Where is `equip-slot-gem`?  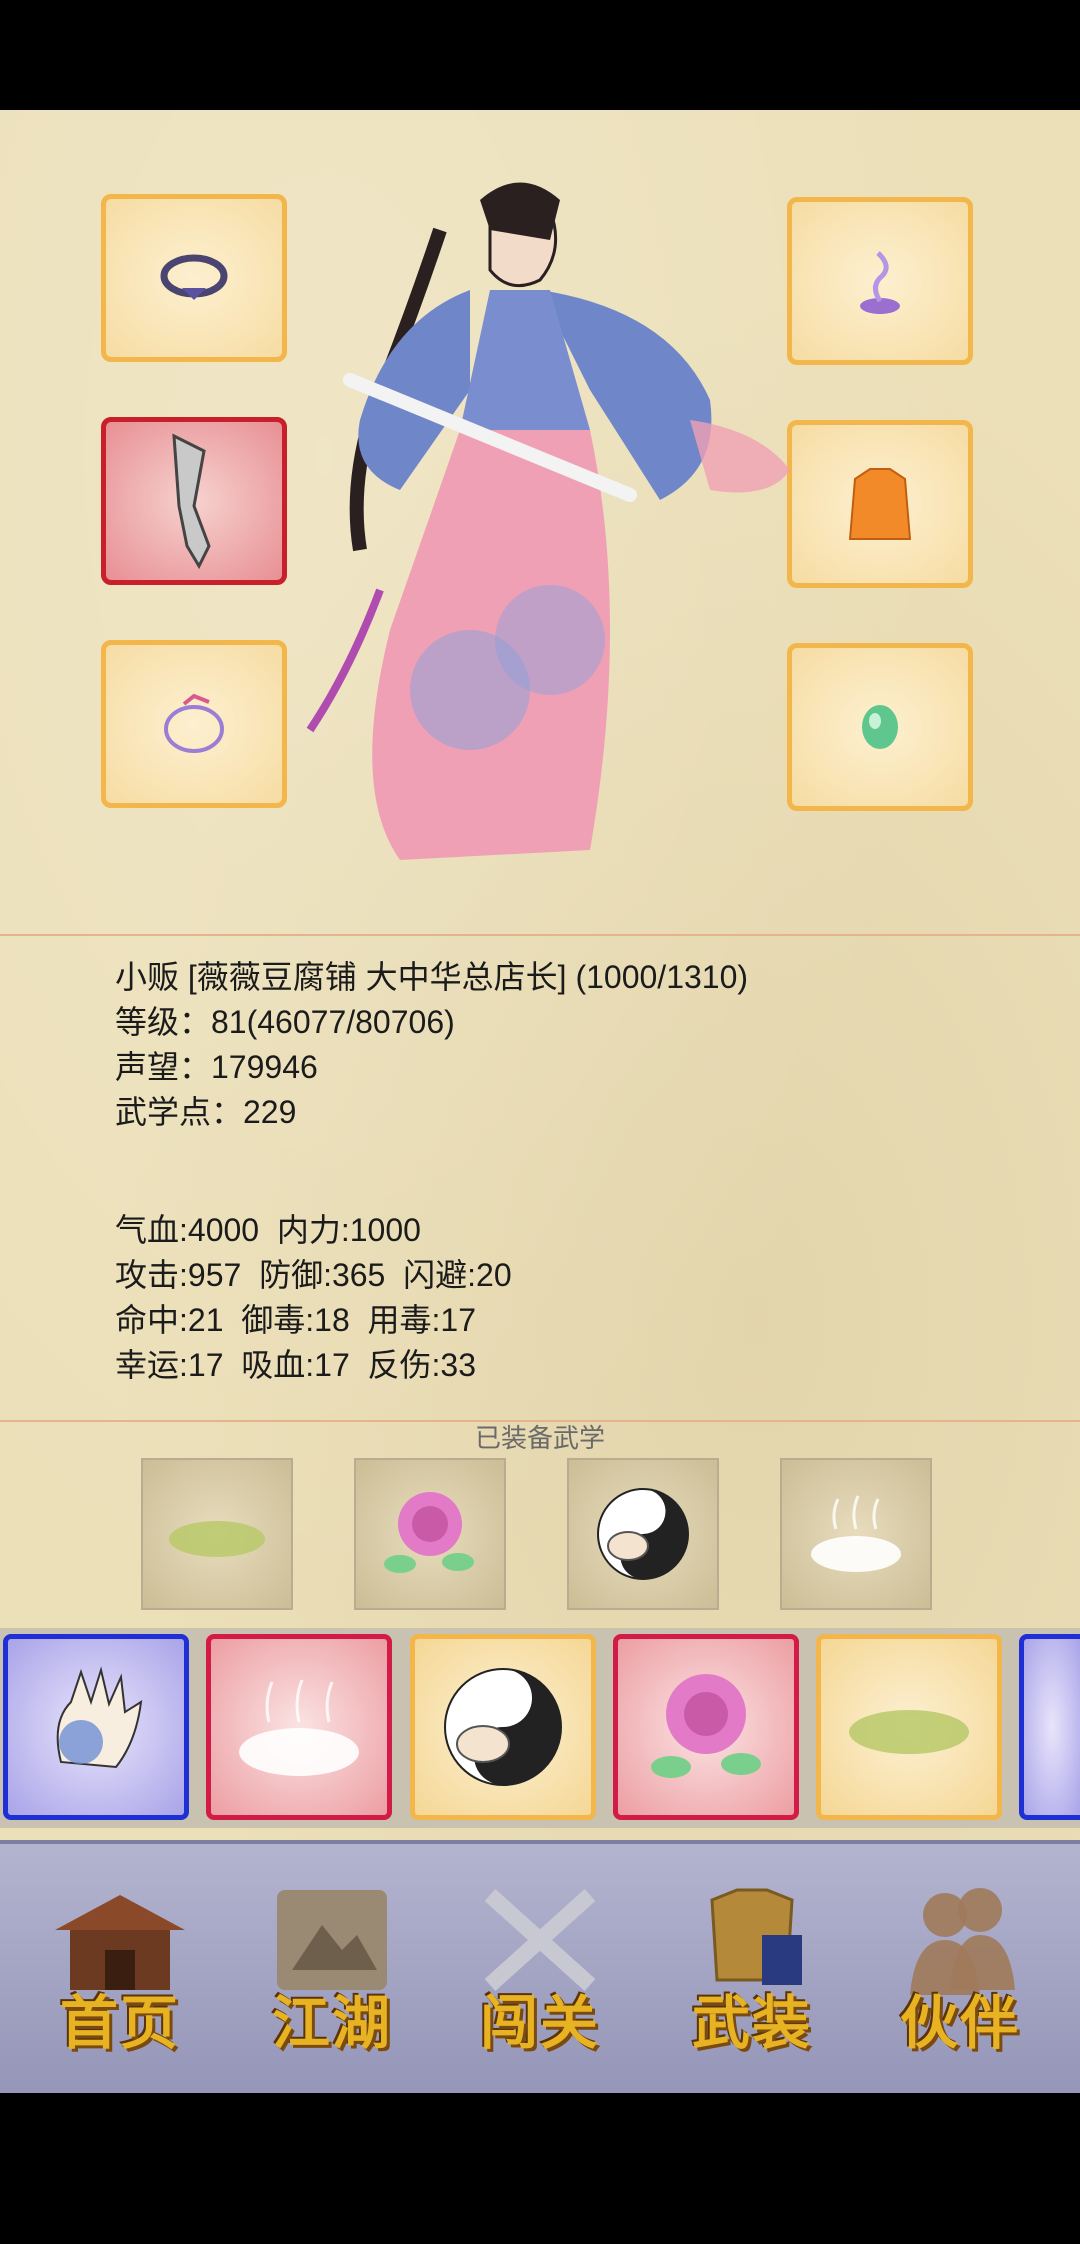
equip-slot-gem is located at coordinates (880, 727).